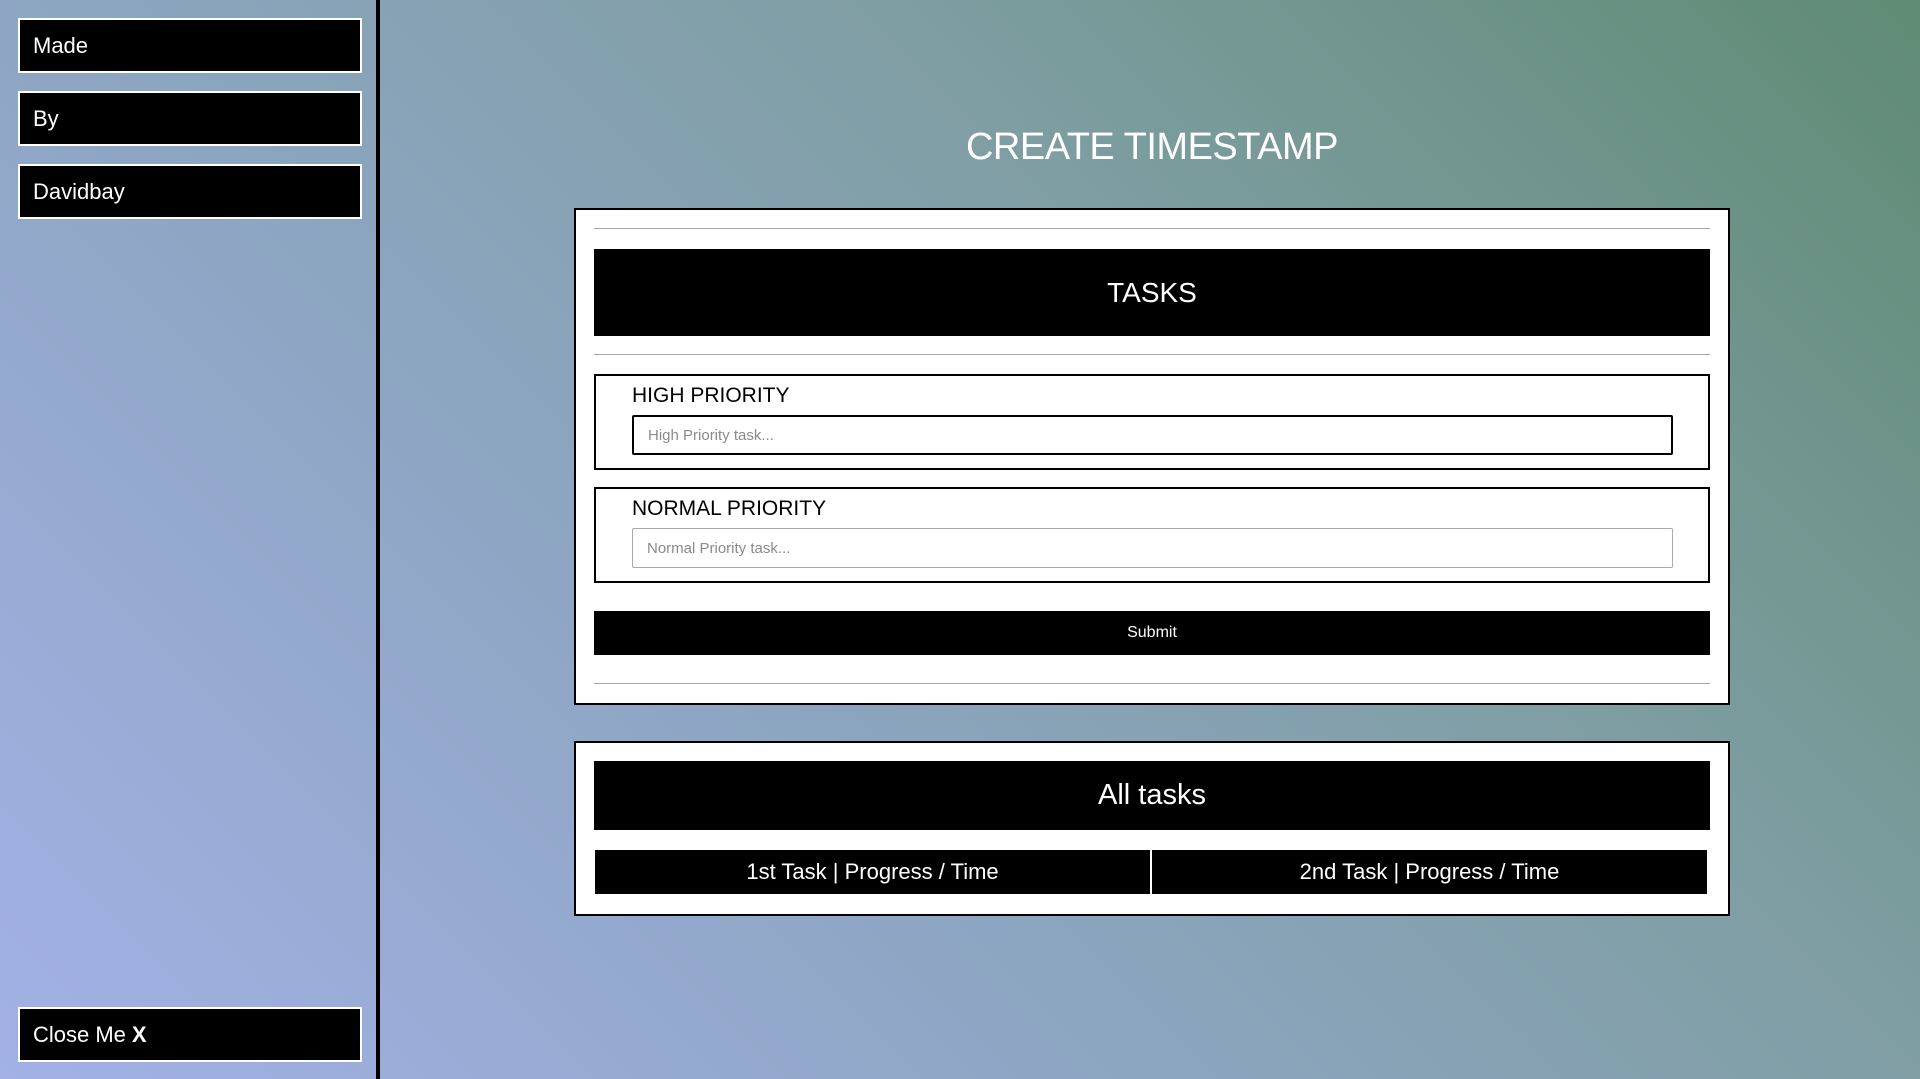 Image resolution: width=1920 pixels, height=1079 pixels. Describe the element at coordinates (1152, 435) in the screenshot. I see `high-priority-input` at that location.